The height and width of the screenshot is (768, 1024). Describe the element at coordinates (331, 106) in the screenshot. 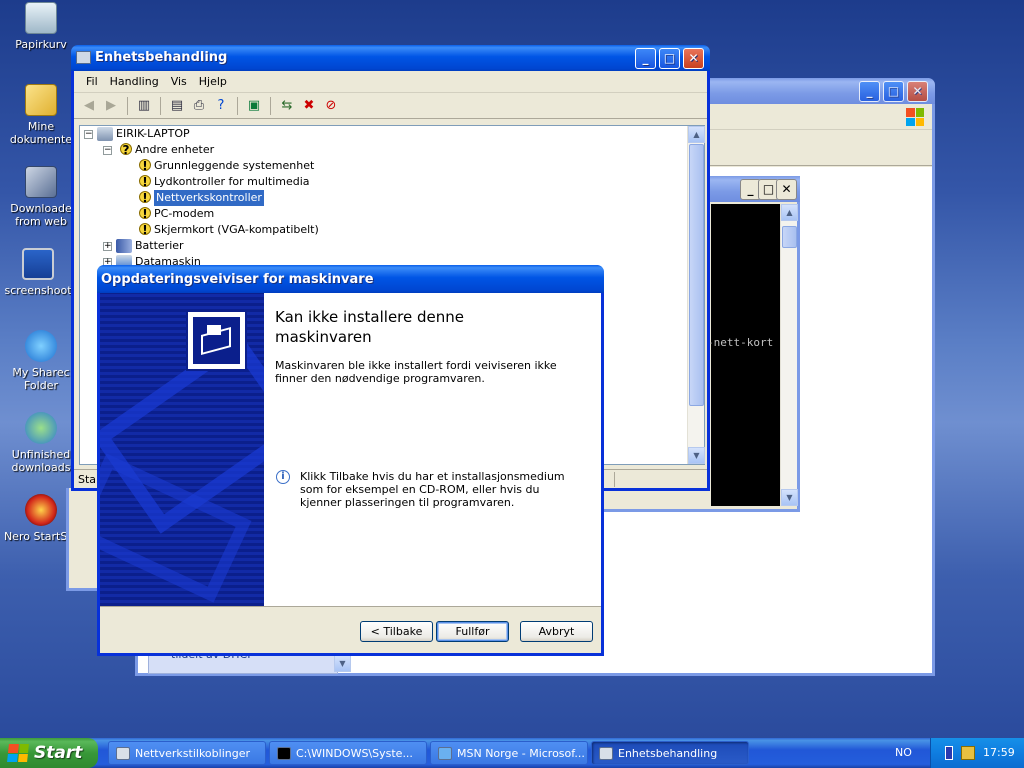

I see `disable-icon: ⊘` at that location.